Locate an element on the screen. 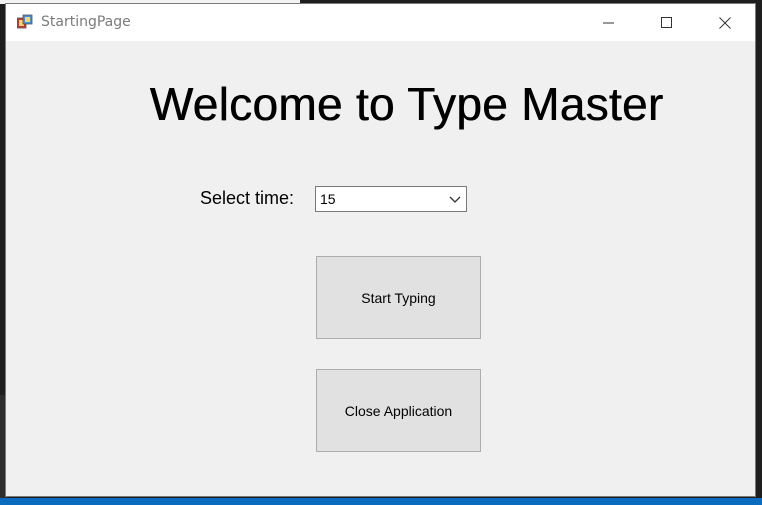  title-bar: StartingPage is located at coordinates (380, 22).